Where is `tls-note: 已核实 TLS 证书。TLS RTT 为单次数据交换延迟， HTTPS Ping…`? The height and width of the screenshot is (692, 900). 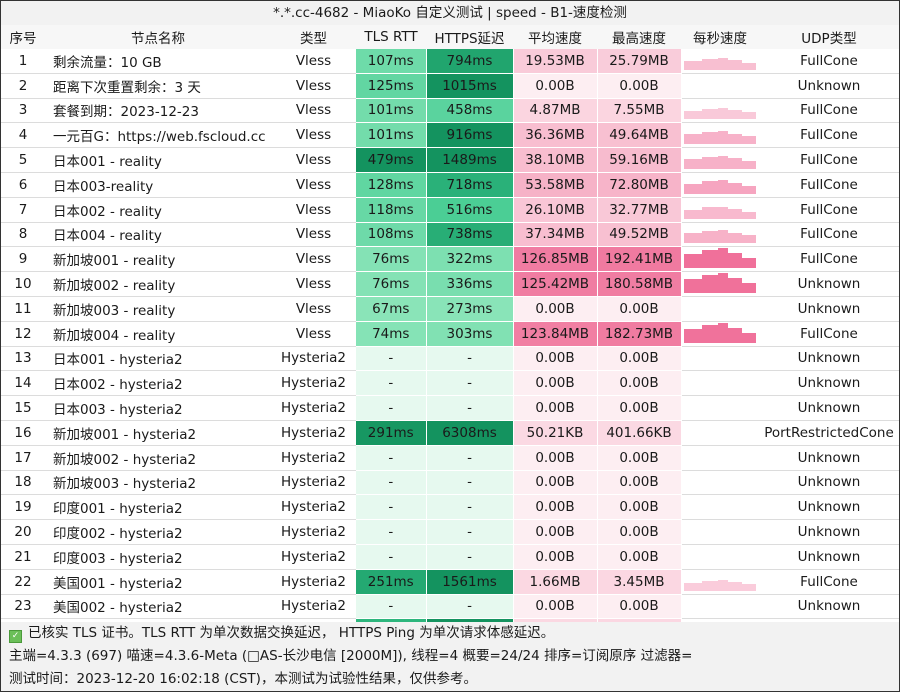
tls-note: 已核实 TLS 证书。TLS RTT 为单次数据交换延迟， HTTPS Ping… is located at coordinates (291, 633).